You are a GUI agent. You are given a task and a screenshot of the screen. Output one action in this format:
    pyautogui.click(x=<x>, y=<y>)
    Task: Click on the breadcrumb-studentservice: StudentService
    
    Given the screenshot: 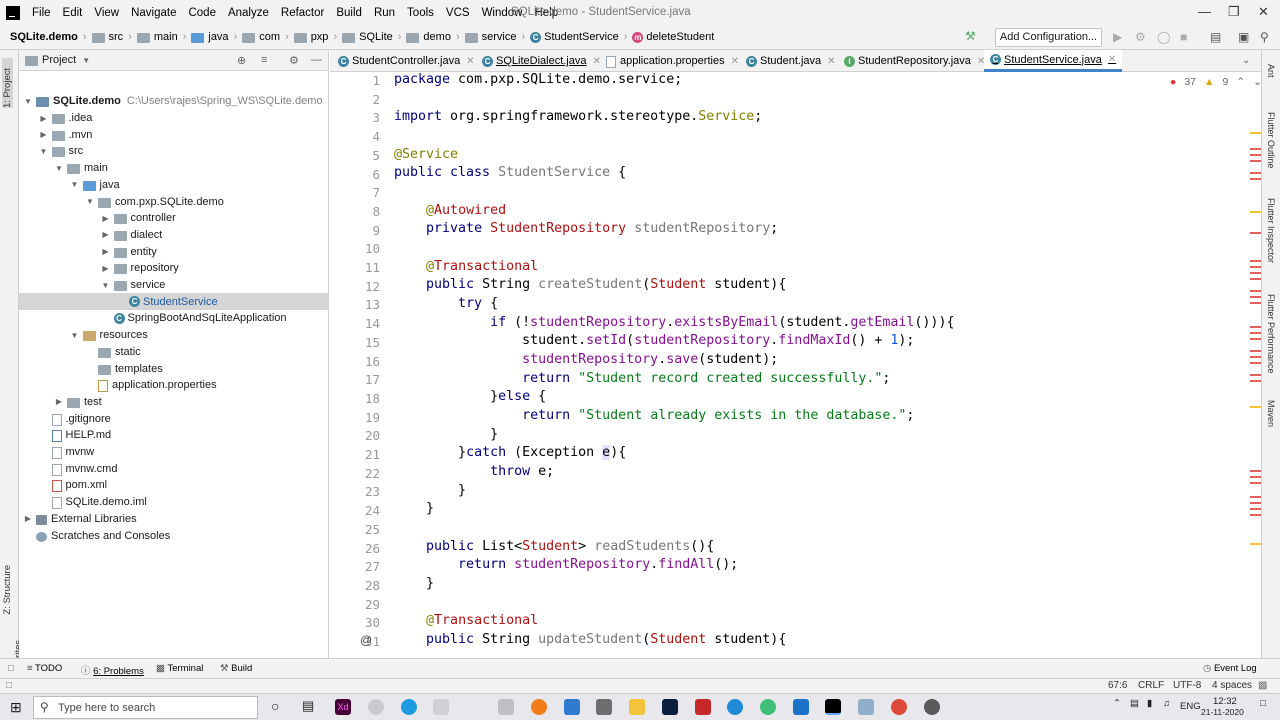 What is the action you would take?
    pyautogui.click(x=581, y=37)
    